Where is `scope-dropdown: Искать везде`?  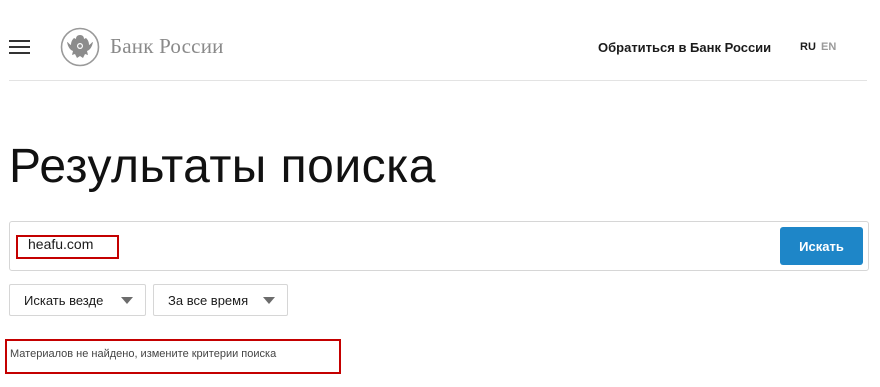
scope-dropdown: Искать везде is located at coordinates (77, 300).